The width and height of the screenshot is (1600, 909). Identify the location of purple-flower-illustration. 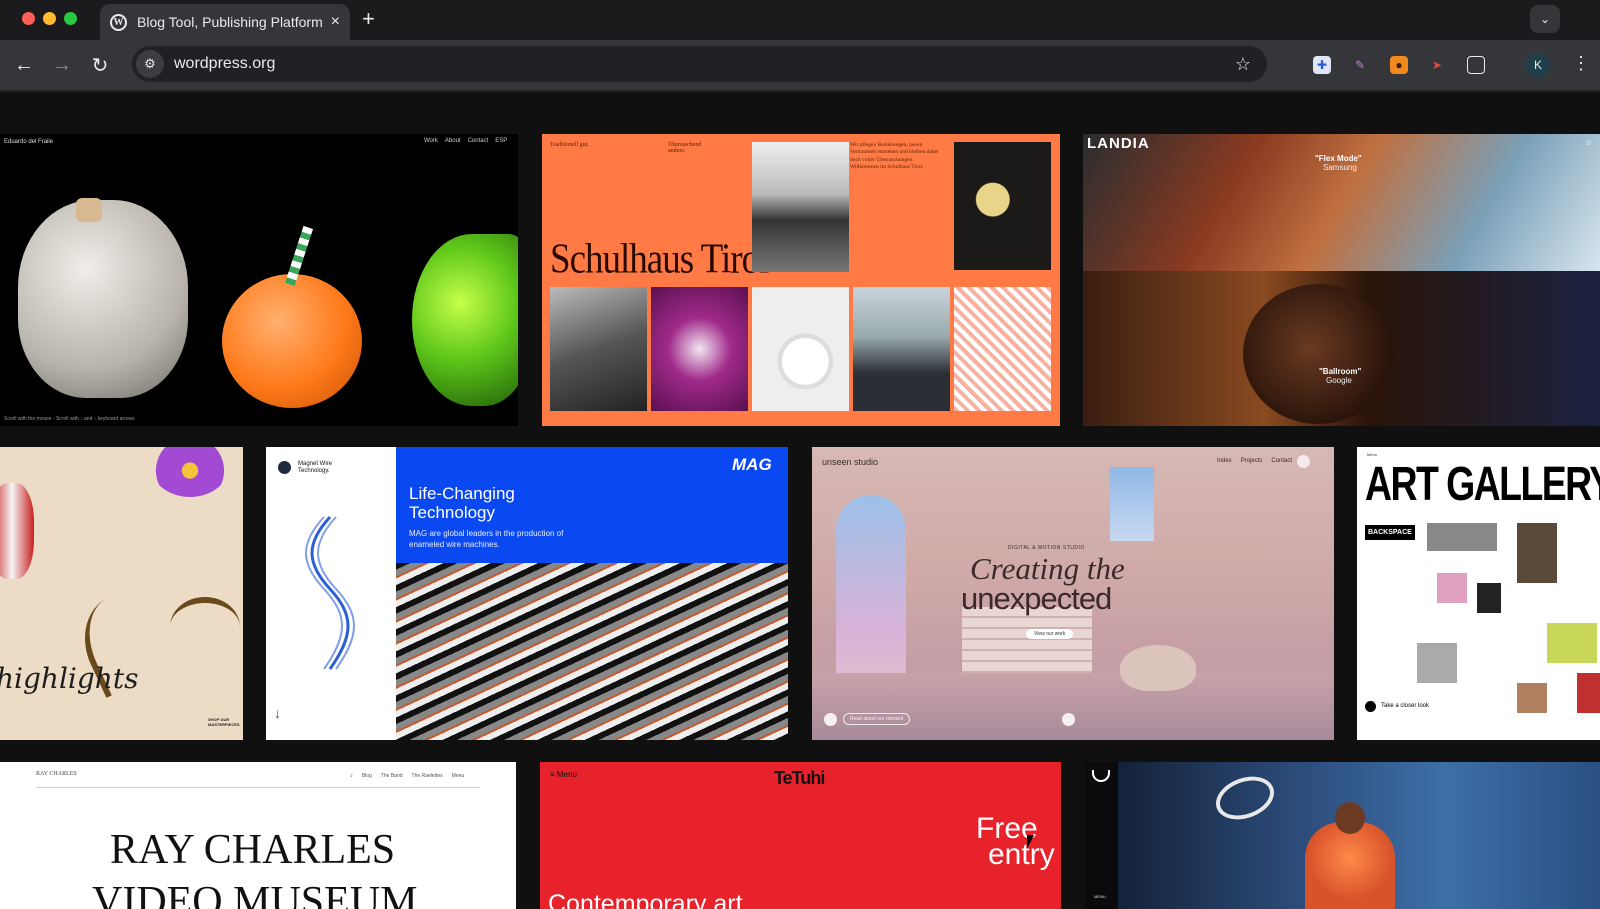
(190, 472).